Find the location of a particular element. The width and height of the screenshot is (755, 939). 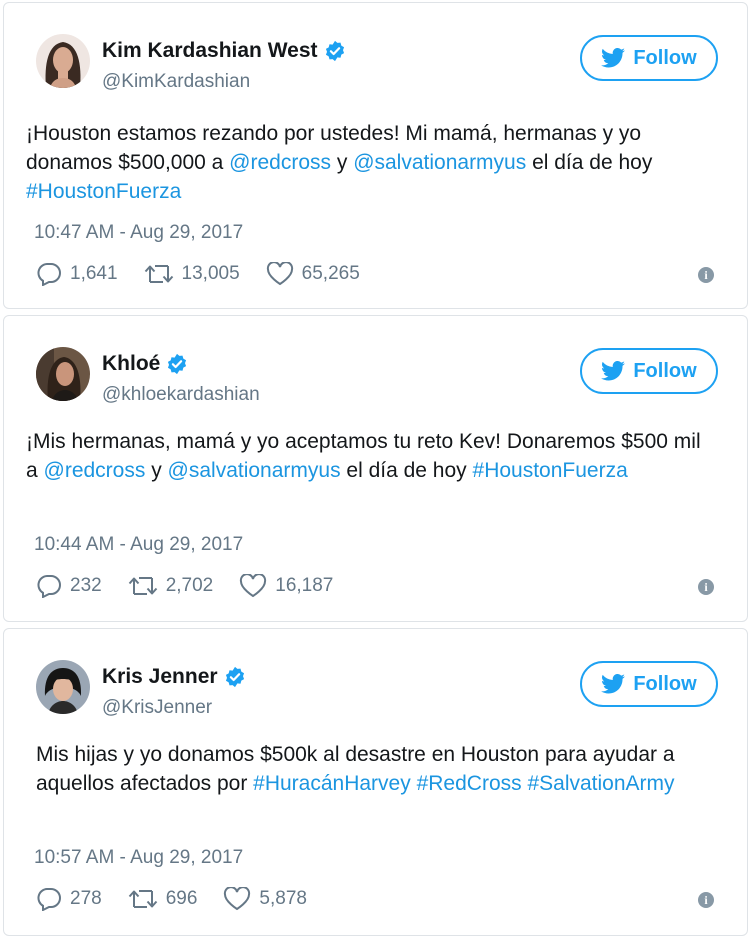

display-name: Kris Jenner is located at coordinates (174, 677).